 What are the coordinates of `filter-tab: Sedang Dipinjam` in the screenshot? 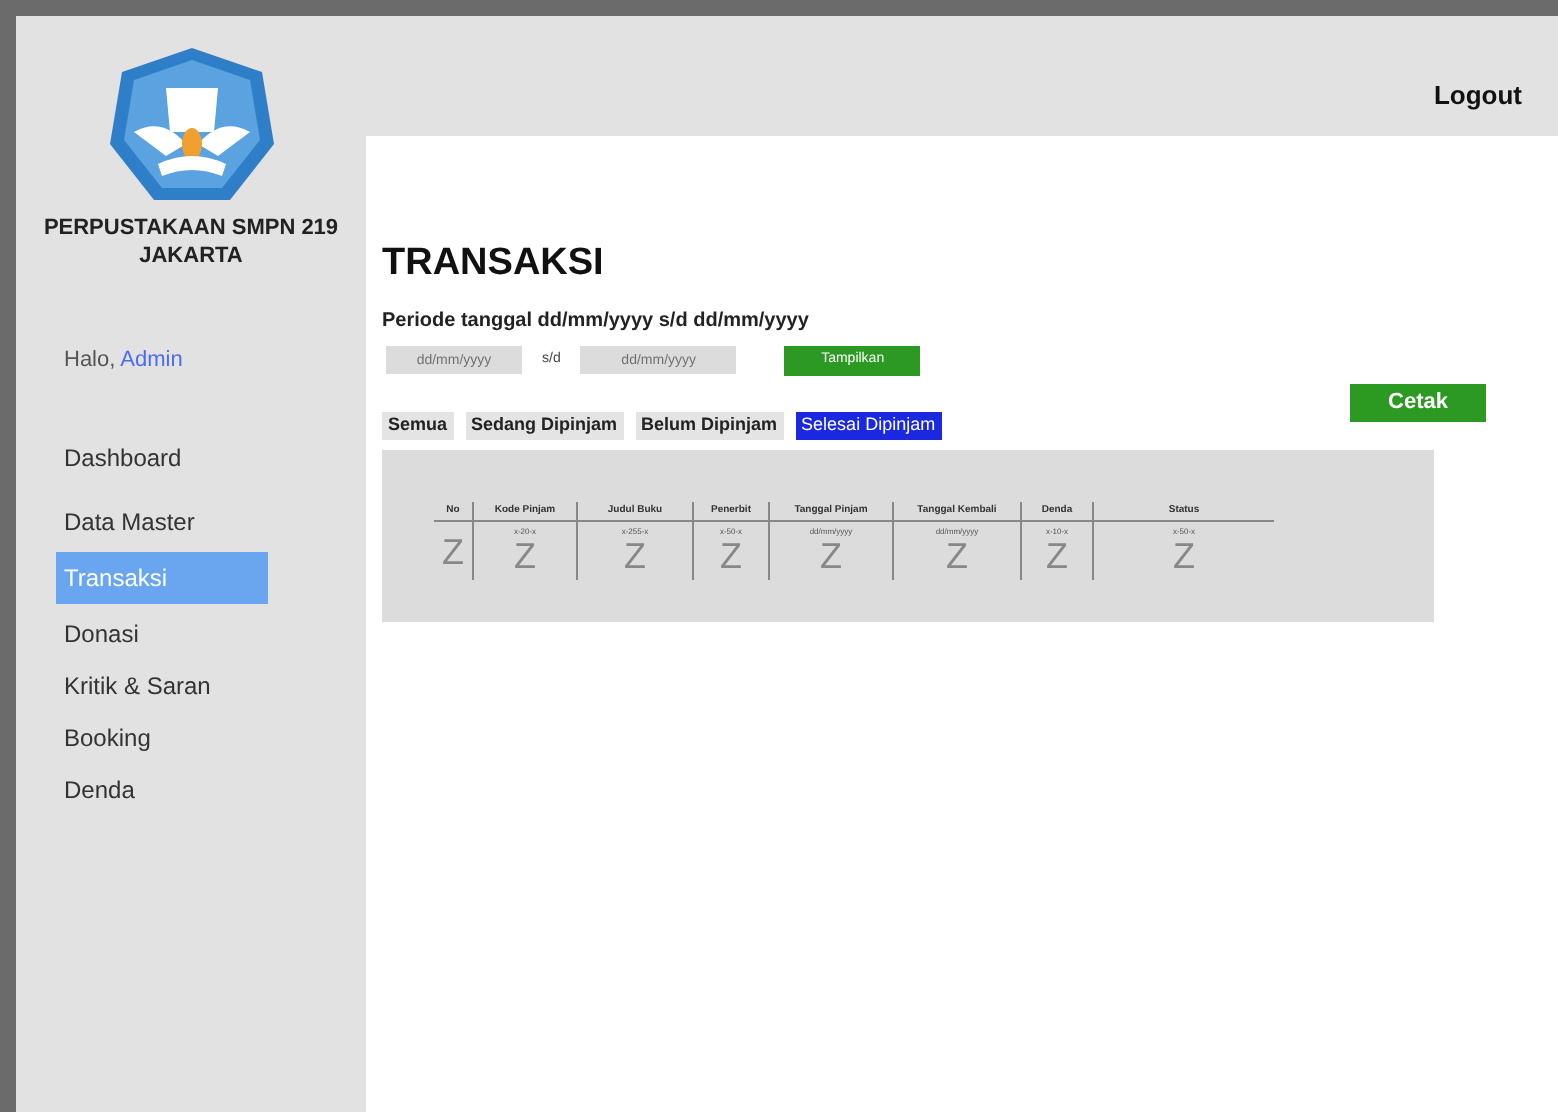 It's located at (544, 425).